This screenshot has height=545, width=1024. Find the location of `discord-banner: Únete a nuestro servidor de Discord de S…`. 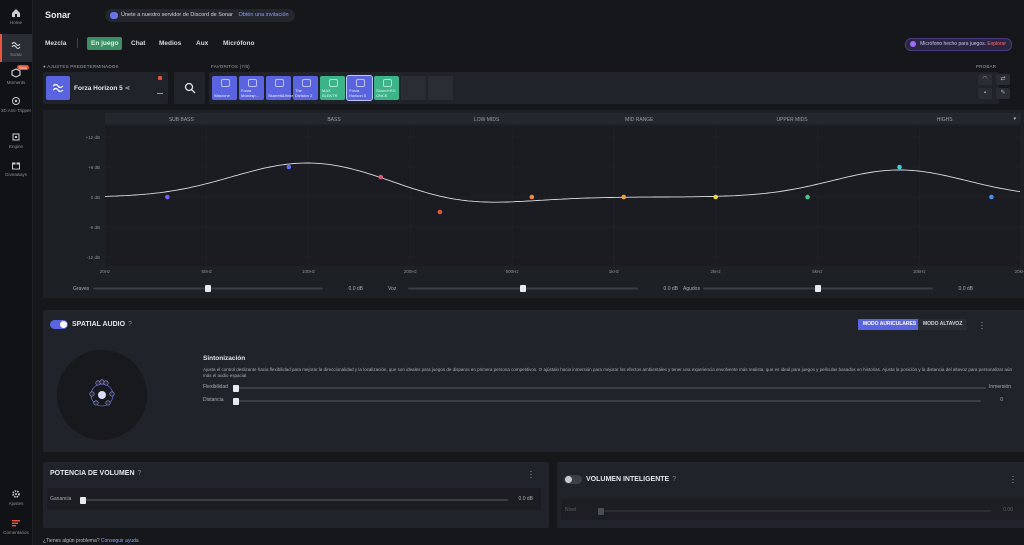

discord-banner: Únete a nuestro servidor de Discord de S… is located at coordinates (200, 15).